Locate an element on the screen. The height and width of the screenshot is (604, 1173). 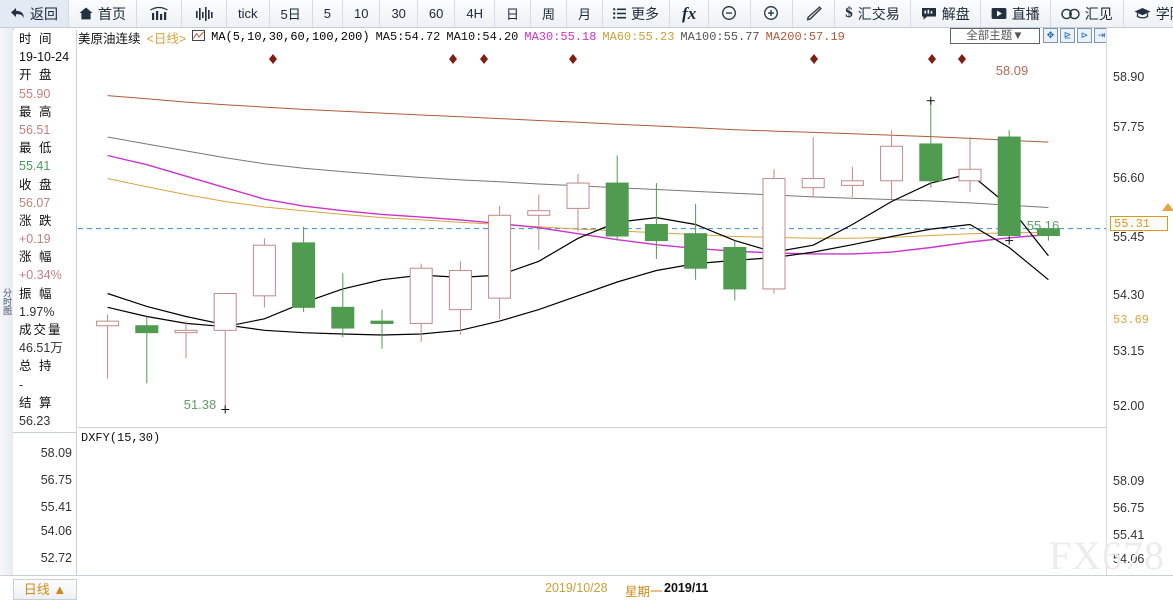
formula-button: fx is located at coordinates (690, 13).